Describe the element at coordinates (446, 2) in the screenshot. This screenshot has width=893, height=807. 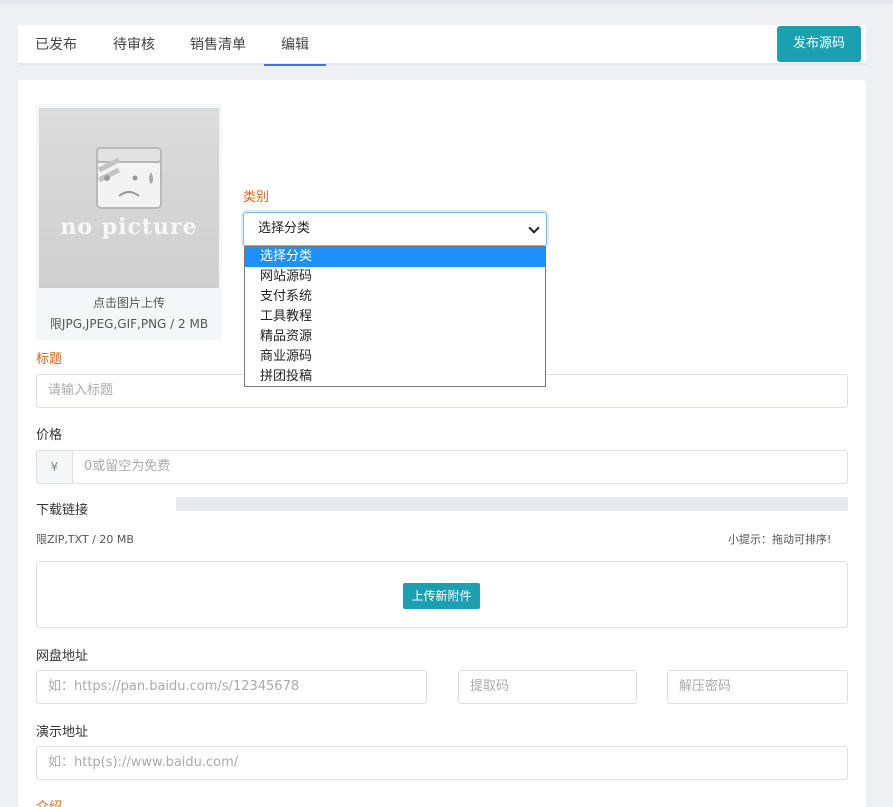
I see `top-divider` at that location.